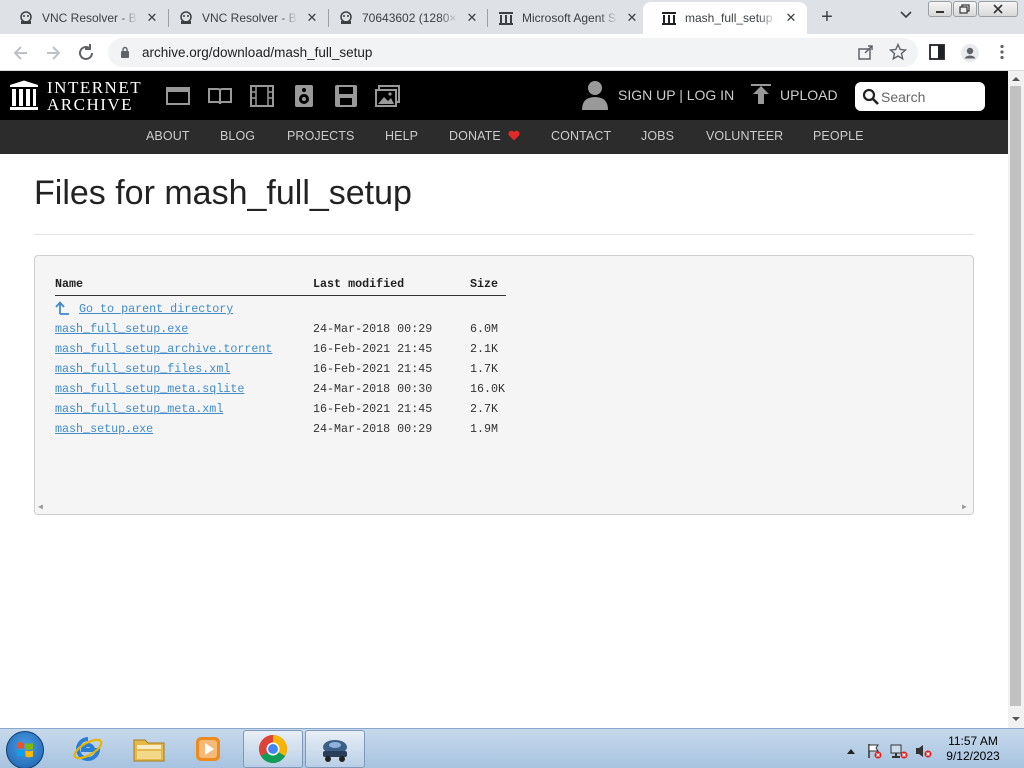 This screenshot has height=768, width=1024. I want to click on sign-up-login-link: SIGN UP | LOG IN, so click(657, 95).